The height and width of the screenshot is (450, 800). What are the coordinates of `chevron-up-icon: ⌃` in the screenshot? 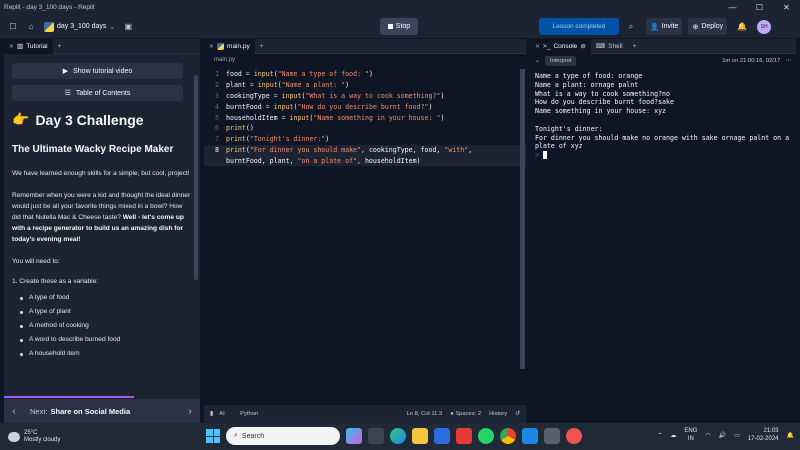 It's located at (659, 435).